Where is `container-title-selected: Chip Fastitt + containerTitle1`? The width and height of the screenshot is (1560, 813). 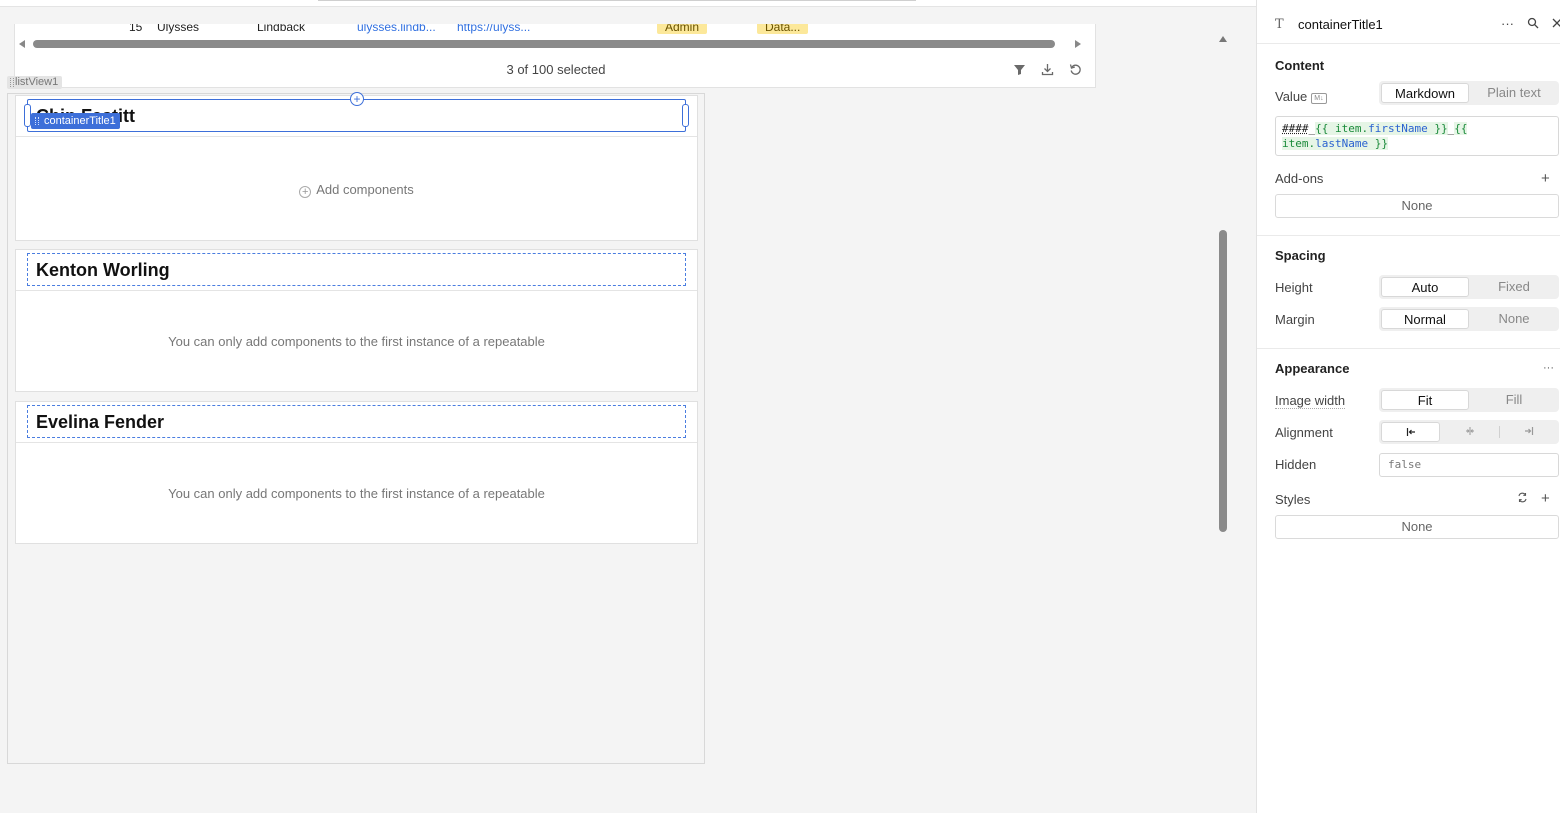 container-title-selected: Chip Fastitt + containerTitle1 is located at coordinates (356, 112).